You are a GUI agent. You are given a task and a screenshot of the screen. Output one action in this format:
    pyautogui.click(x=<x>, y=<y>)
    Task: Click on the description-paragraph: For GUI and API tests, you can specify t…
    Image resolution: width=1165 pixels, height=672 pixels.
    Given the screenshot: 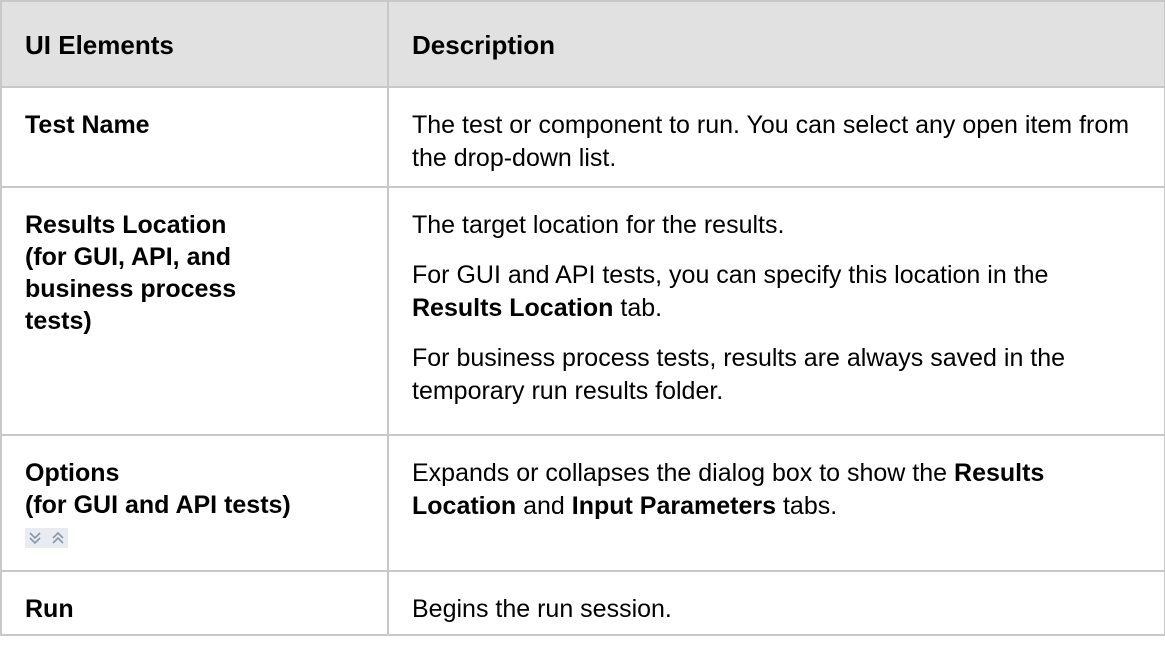 What is the action you would take?
    pyautogui.click(x=730, y=291)
    